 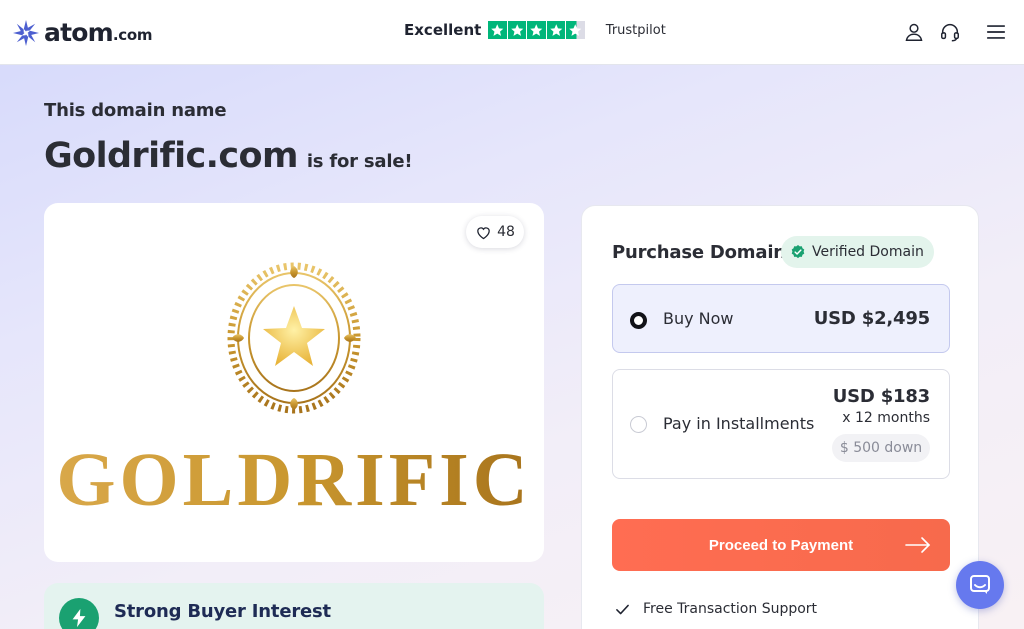 What do you see at coordinates (918, 545) in the screenshot?
I see `arrow-right-icon` at bounding box center [918, 545].